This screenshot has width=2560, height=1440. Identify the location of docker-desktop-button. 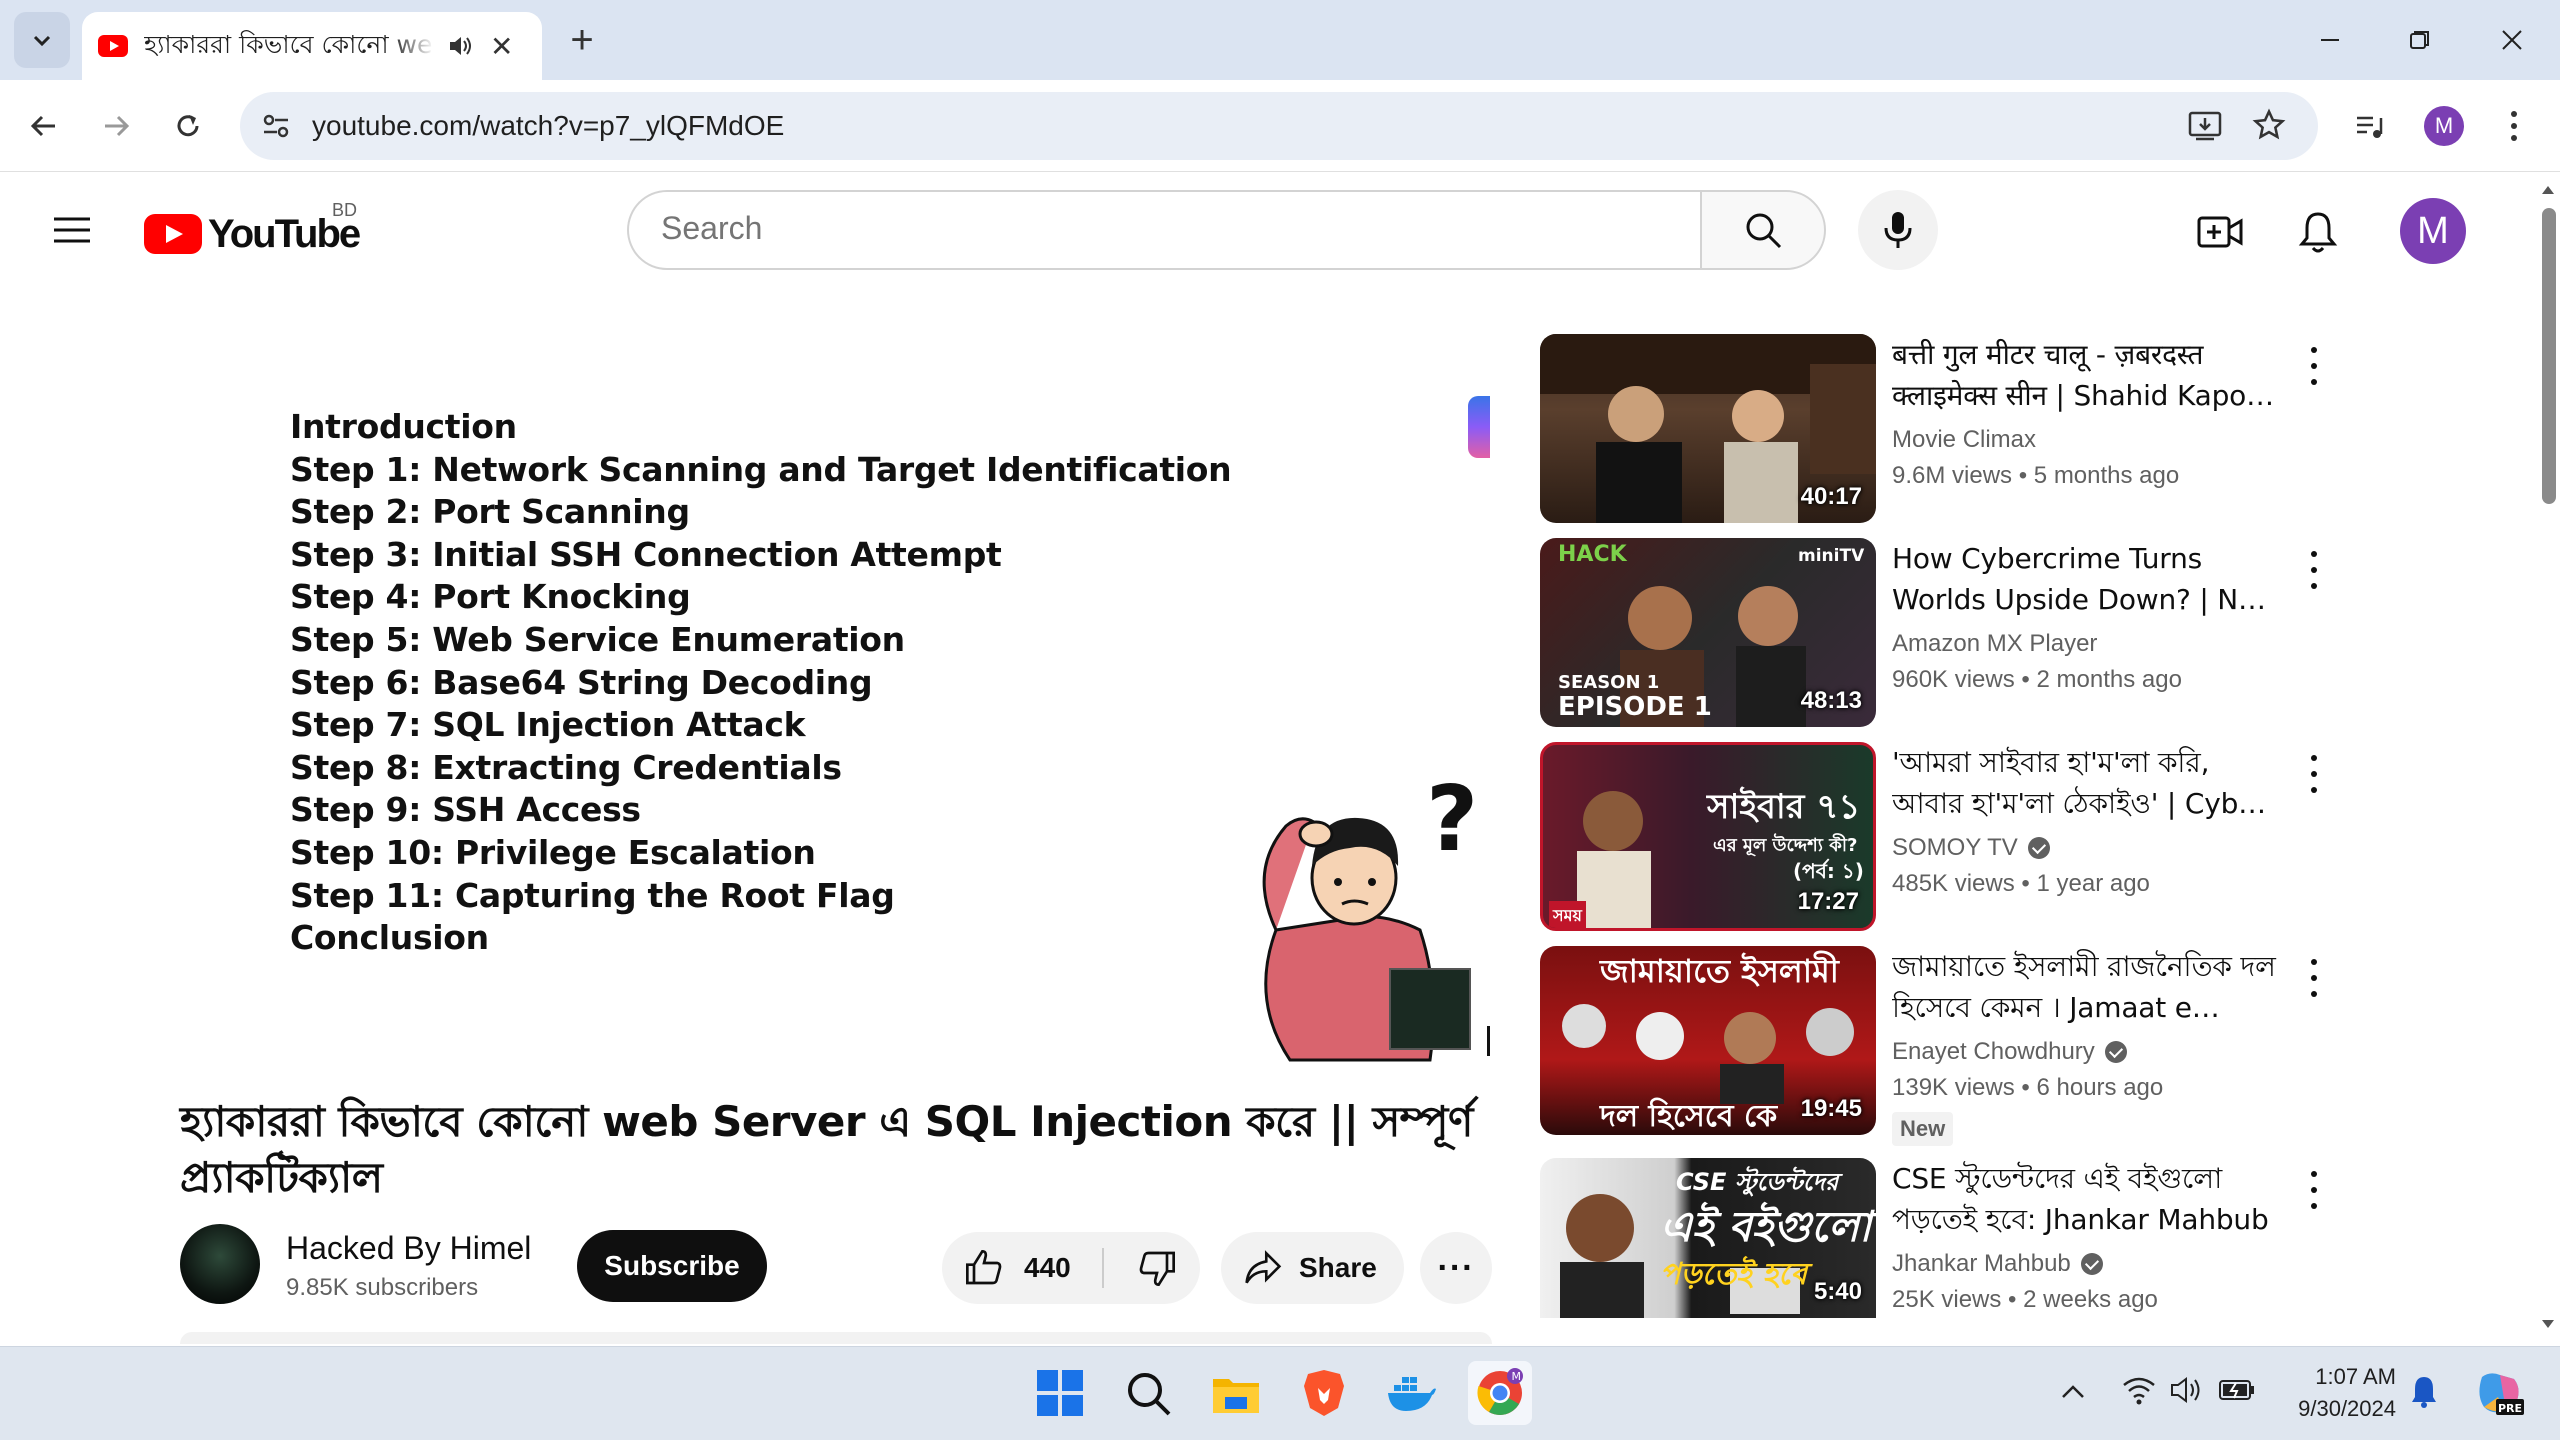
(1412, 1393).